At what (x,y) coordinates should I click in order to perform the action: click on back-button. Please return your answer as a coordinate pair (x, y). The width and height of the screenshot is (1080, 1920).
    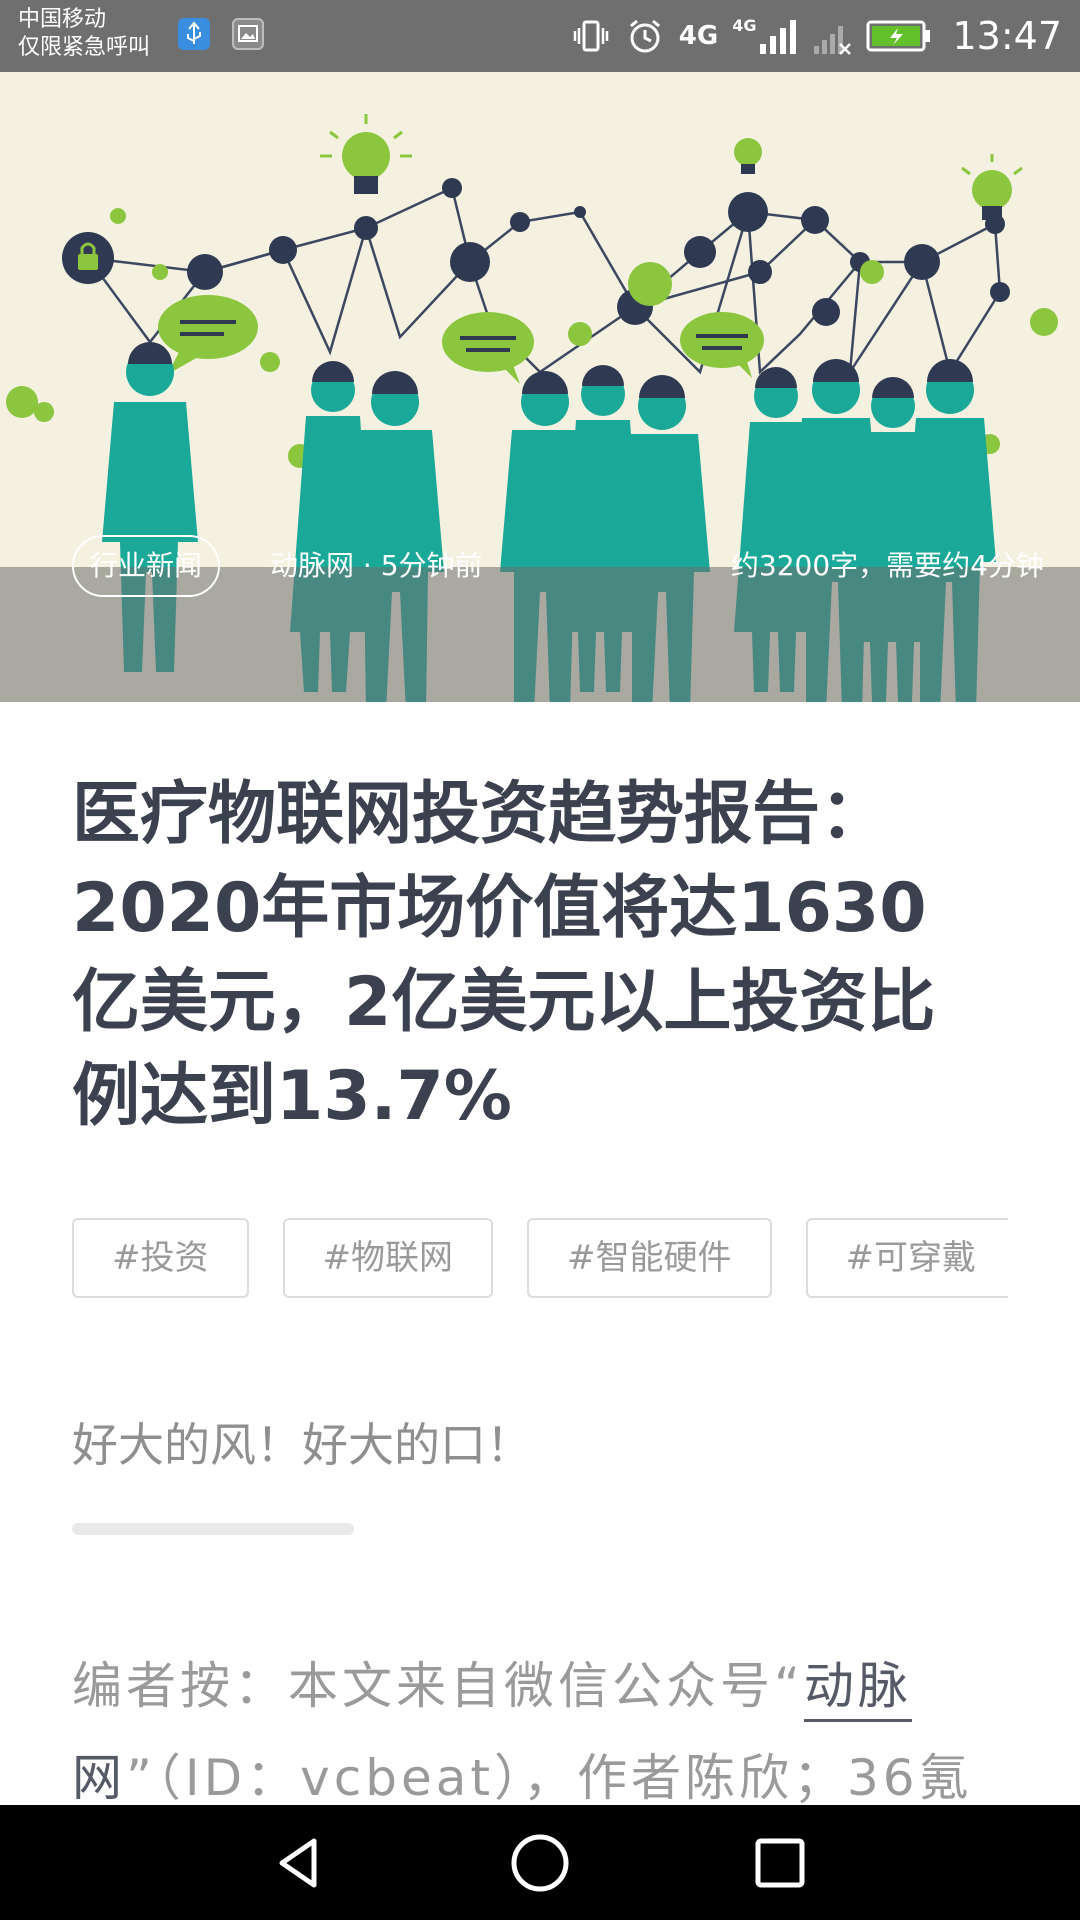
    Looking at the image, I should click on (300, 1863).